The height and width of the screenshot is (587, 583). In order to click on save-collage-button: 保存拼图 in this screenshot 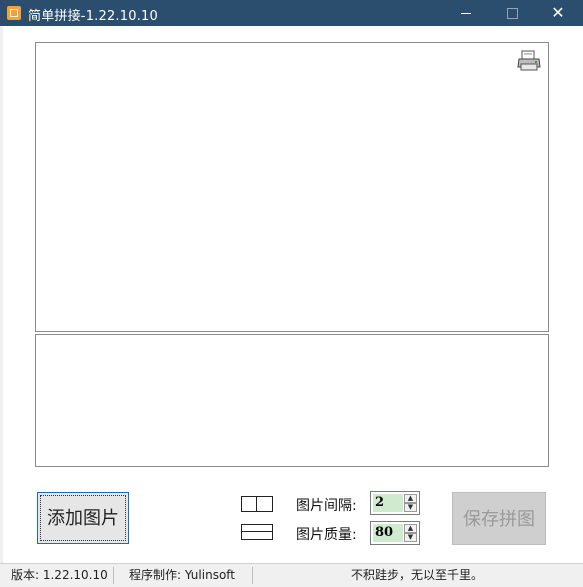, I will do `click(499, 518)`.